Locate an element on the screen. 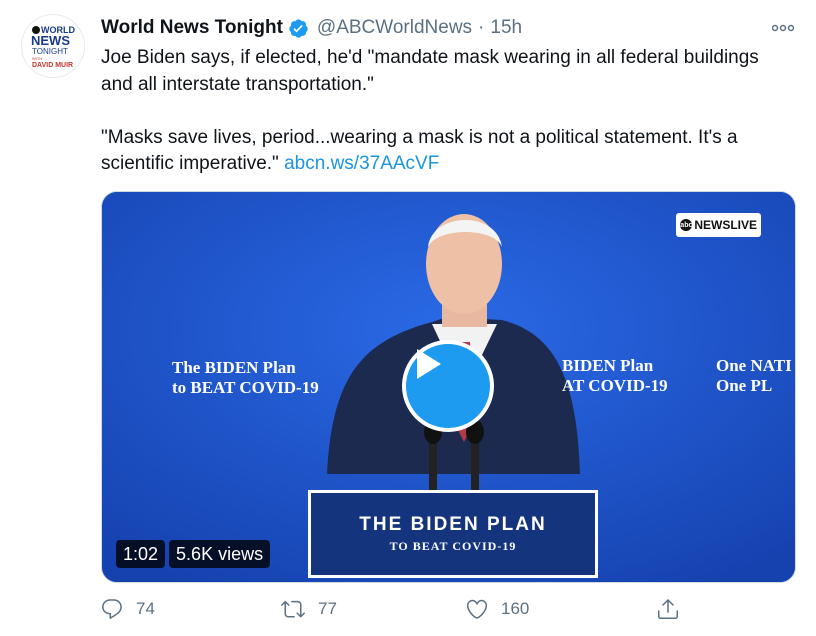  share-button is located at coordinates (668, 609).